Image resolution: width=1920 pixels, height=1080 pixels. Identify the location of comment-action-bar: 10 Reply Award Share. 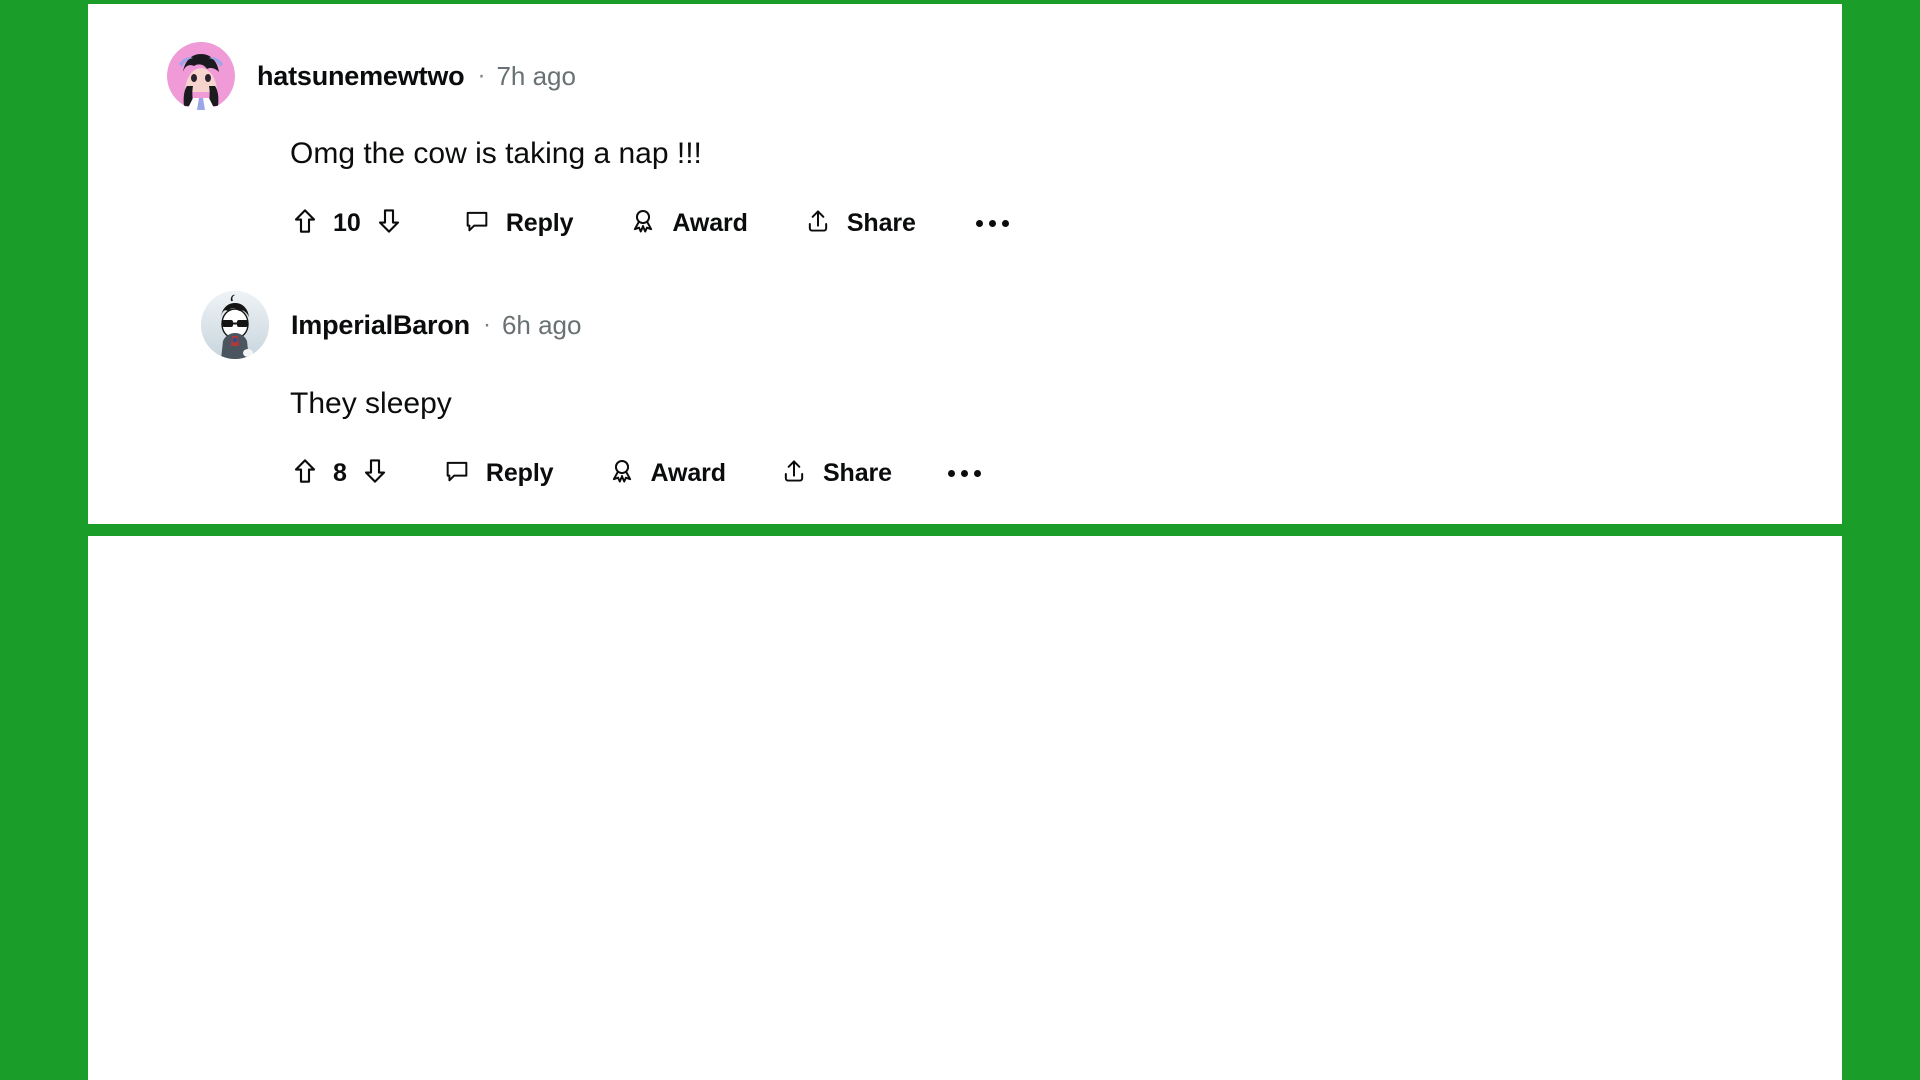
(649, 223).